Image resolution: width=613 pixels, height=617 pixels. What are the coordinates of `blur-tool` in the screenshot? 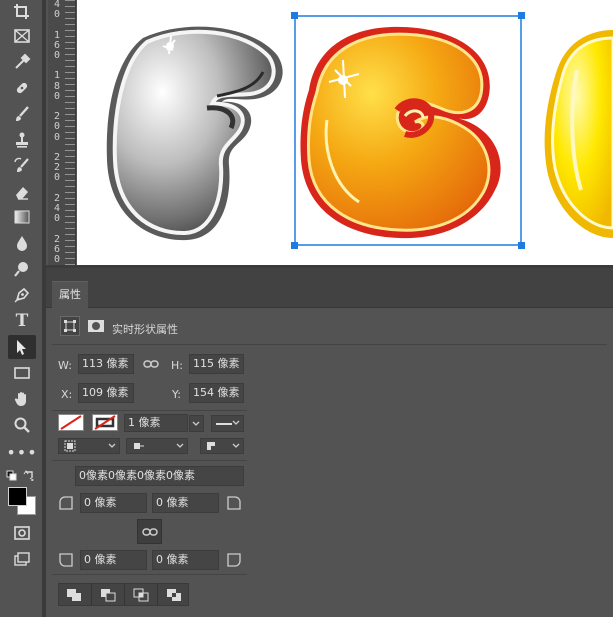 It's located at (22, 243).